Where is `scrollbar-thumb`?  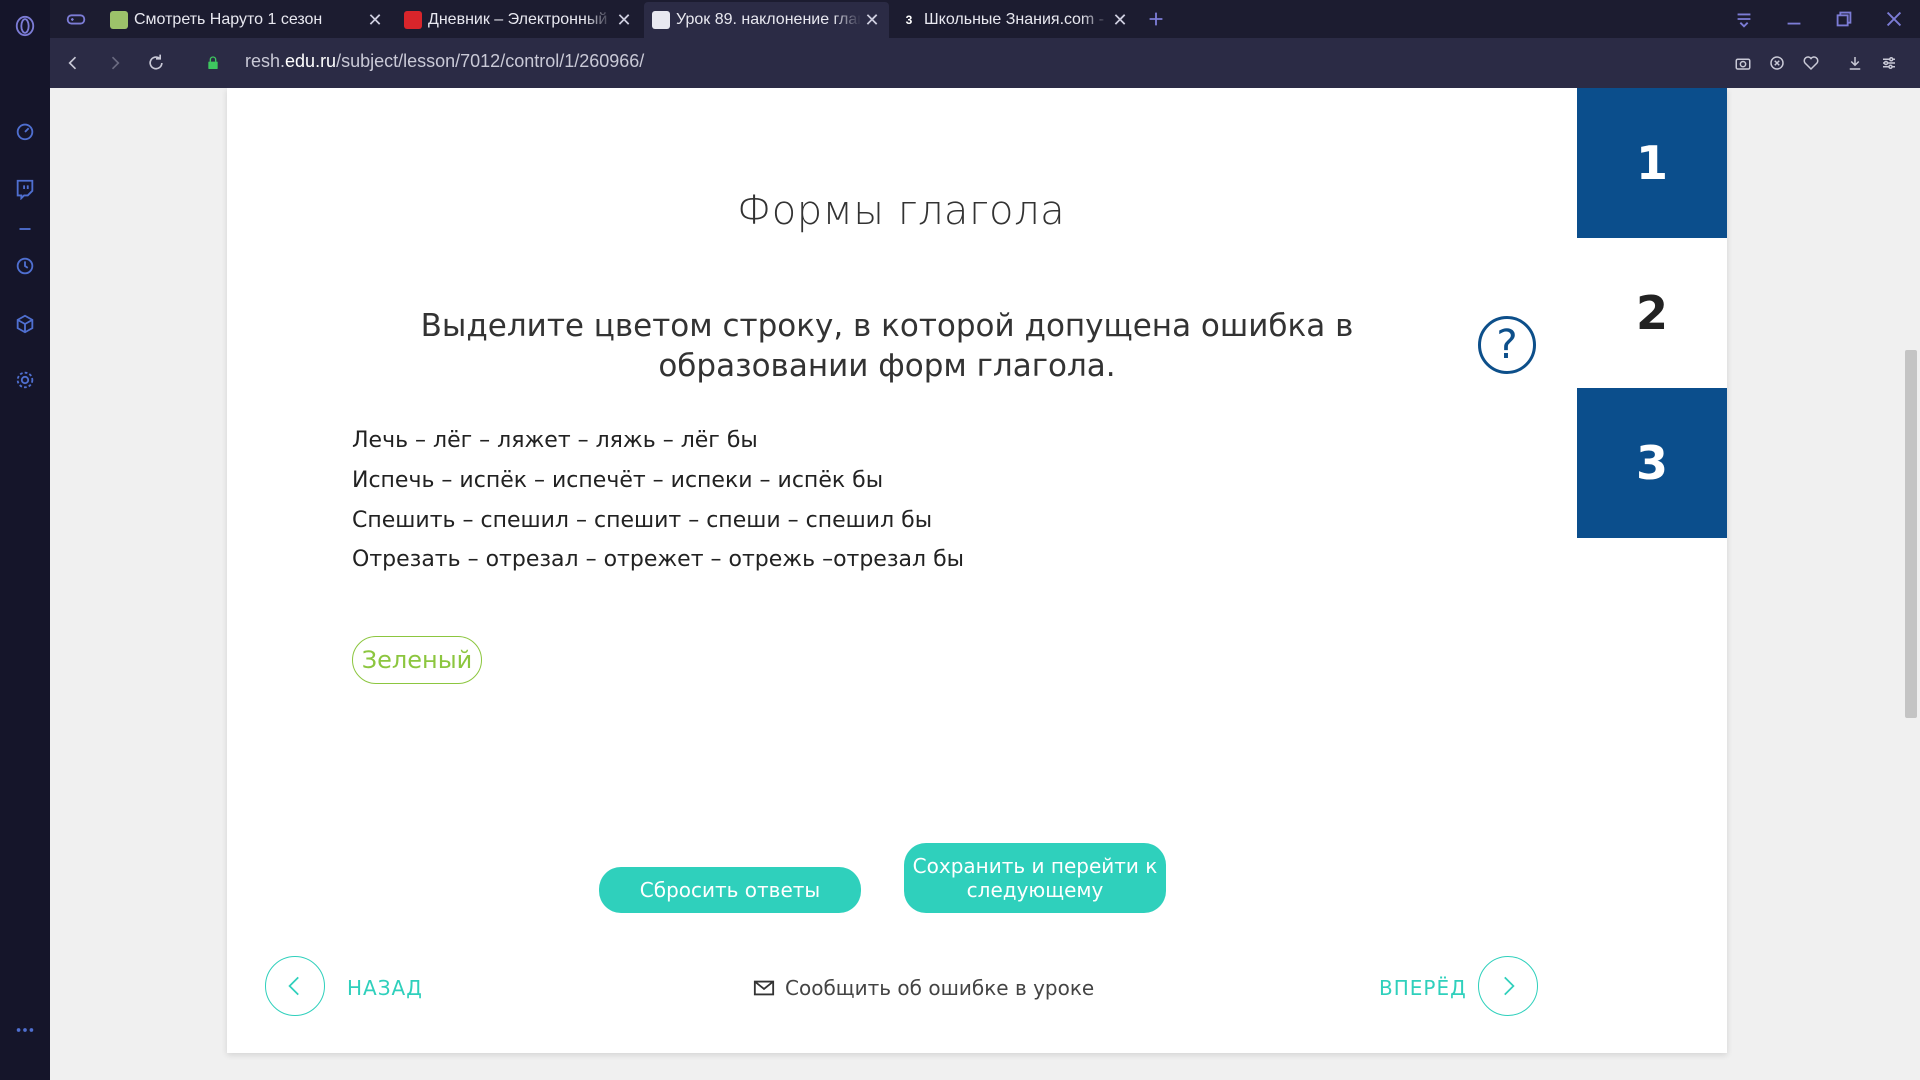
scrollbar-thumb is located at coordinates (1911, 534).